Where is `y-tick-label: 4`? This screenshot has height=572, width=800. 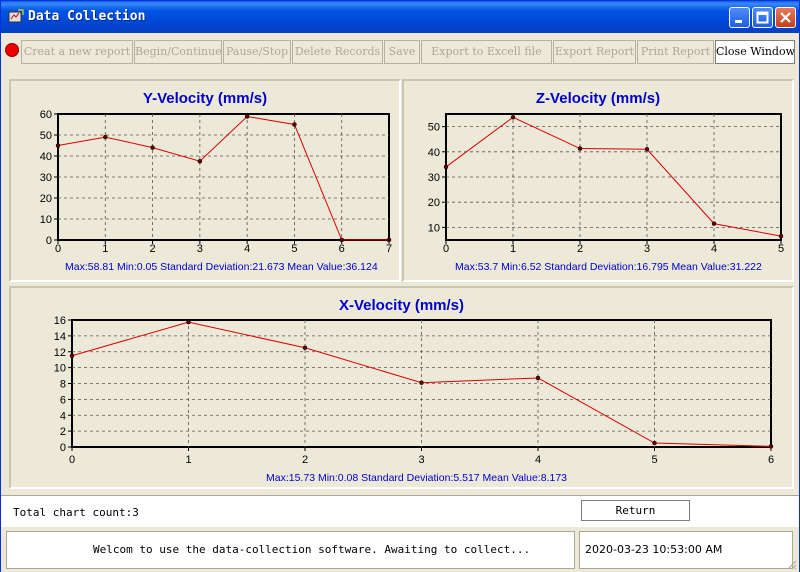 y-tick-label: 4 is located at coordinates (63, 416).